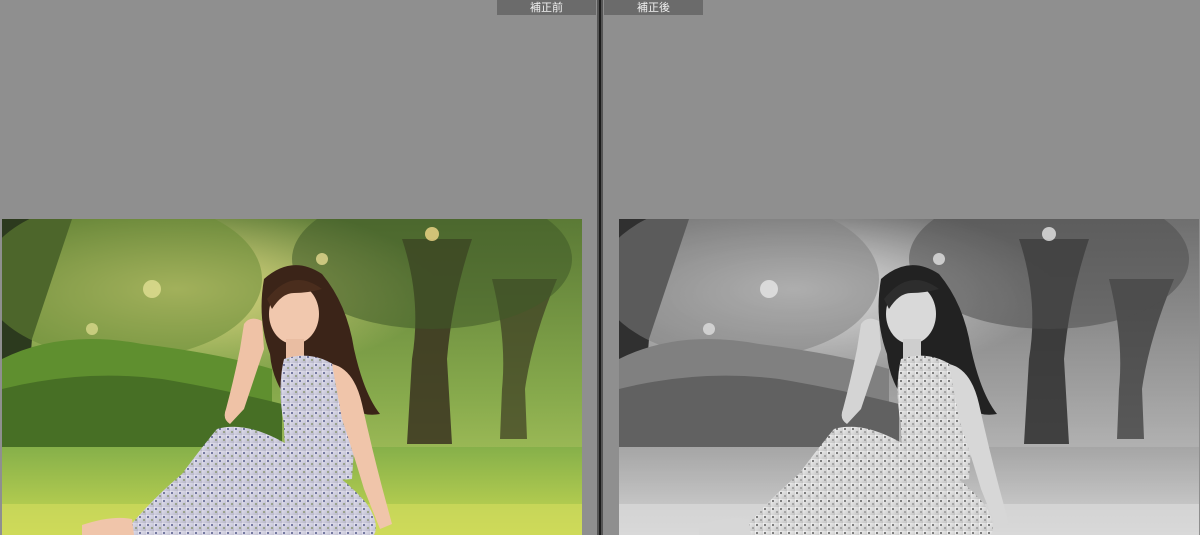 This screenshot has height=535, width=1200. I want to click on before-label: 補正前, so click(546, 7).